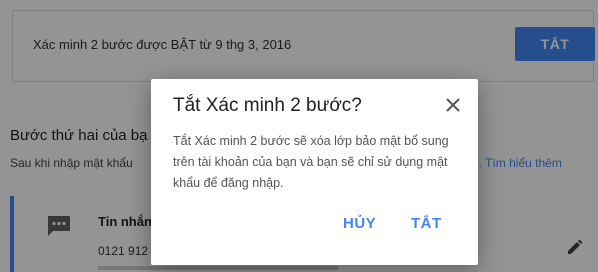 The width and height of the screenshot is (598, 272). What do you see at coordinates (267, 105) in the screenshot?
I see `dialog-title: Tắt Xác minh 2 bước?` at bounding box center [267, 105].